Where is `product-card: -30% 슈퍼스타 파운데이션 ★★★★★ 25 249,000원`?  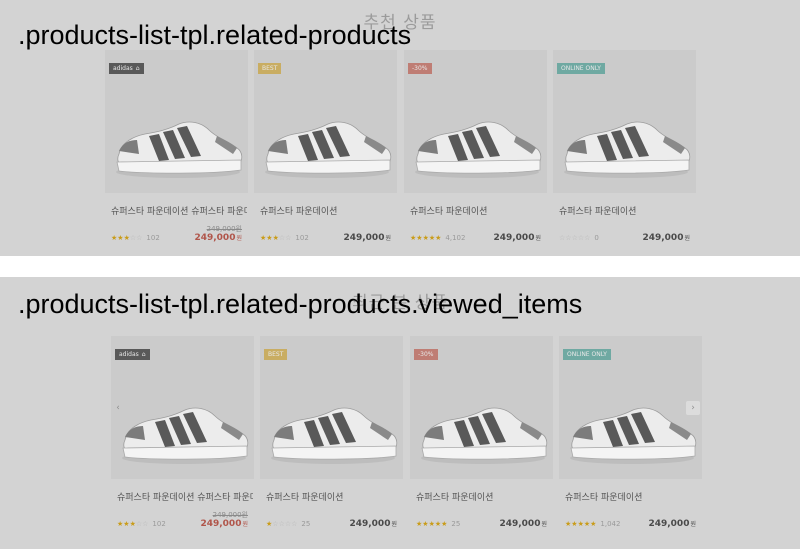
product-card: -30% 슈퍼스타 파운데이션 ★★★★★ 25 249,000원 is located at coordinates (481, 432).